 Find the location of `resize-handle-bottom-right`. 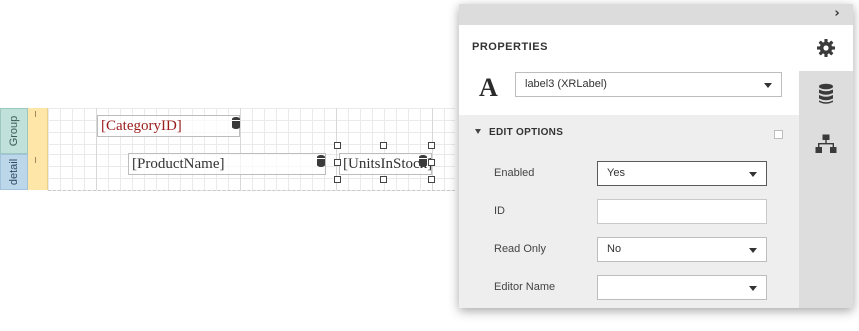

resize-handle-bottom-right is located at coordinates (431, 179).